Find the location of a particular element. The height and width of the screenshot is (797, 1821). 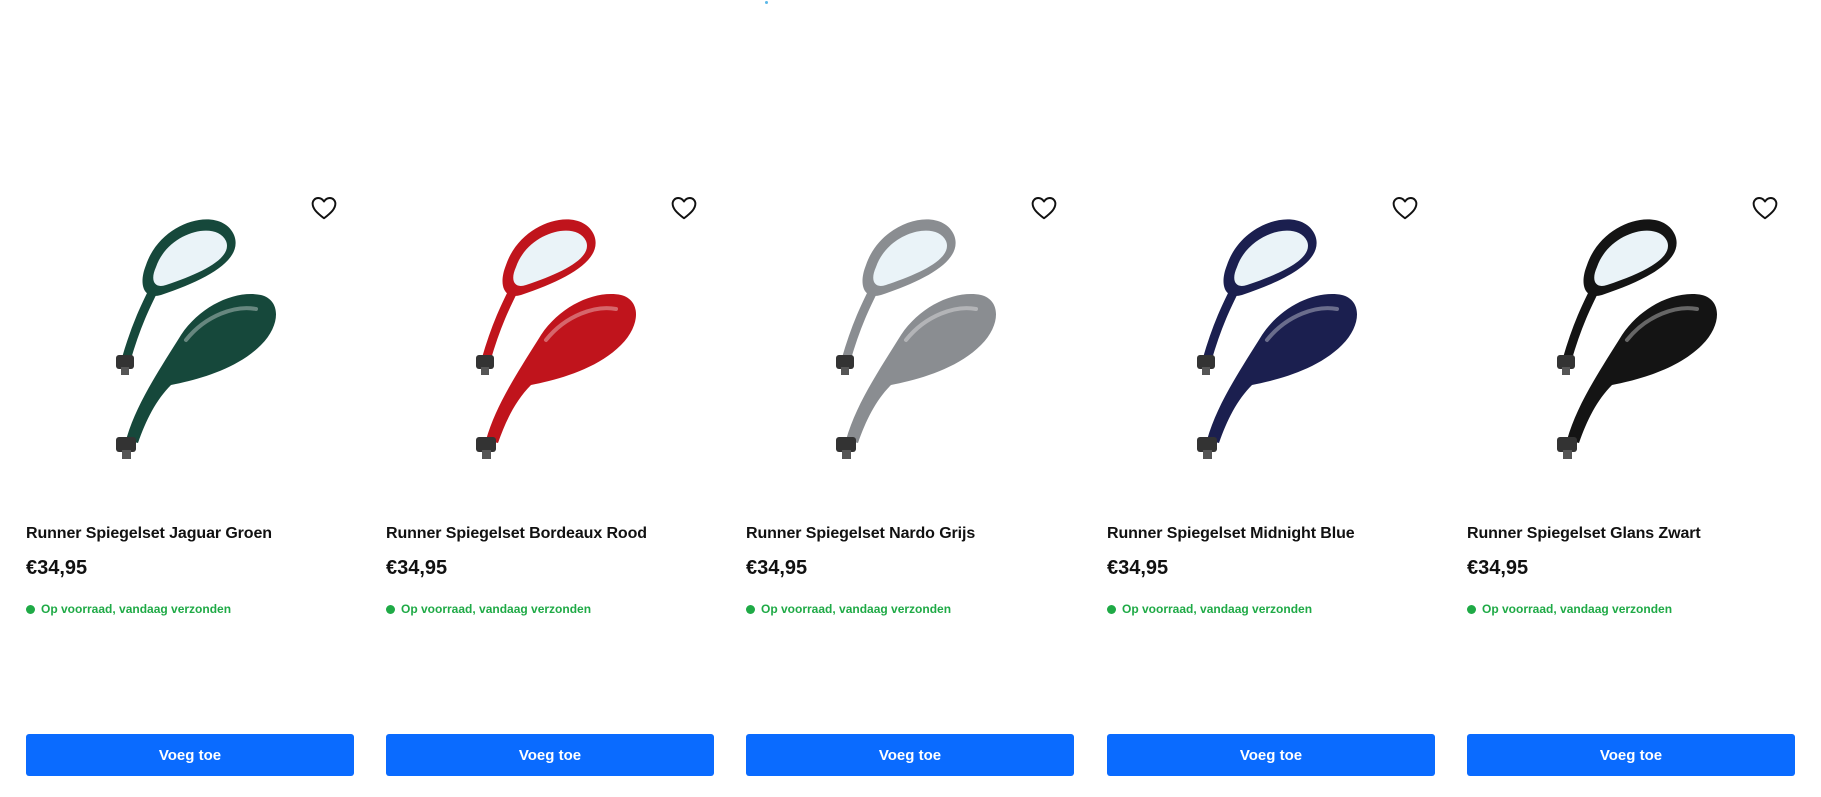

product-name: Runner Spiegelset Bordeaux Rood is located at coordinates (550, 534).